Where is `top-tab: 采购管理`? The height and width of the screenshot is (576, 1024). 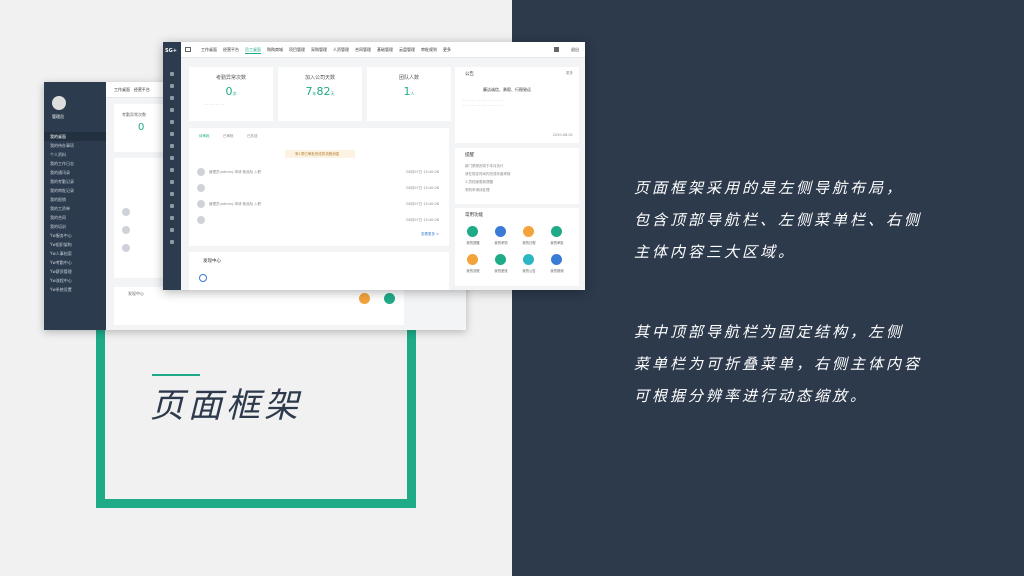 top-tab: 采购管理 is located at coordinates (319, 50).